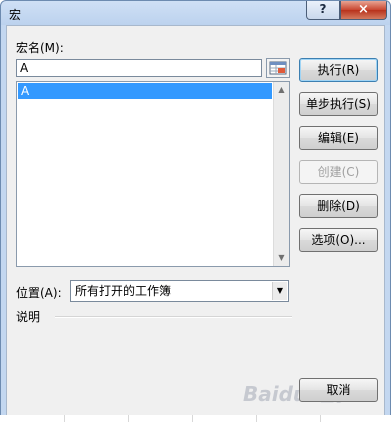 The height and width of the screenshot is (422, 391). What do you see at coordinates (338, 390) in the screenshot?
I see `cancel-button: 取消` at bounding box center [338, 390].